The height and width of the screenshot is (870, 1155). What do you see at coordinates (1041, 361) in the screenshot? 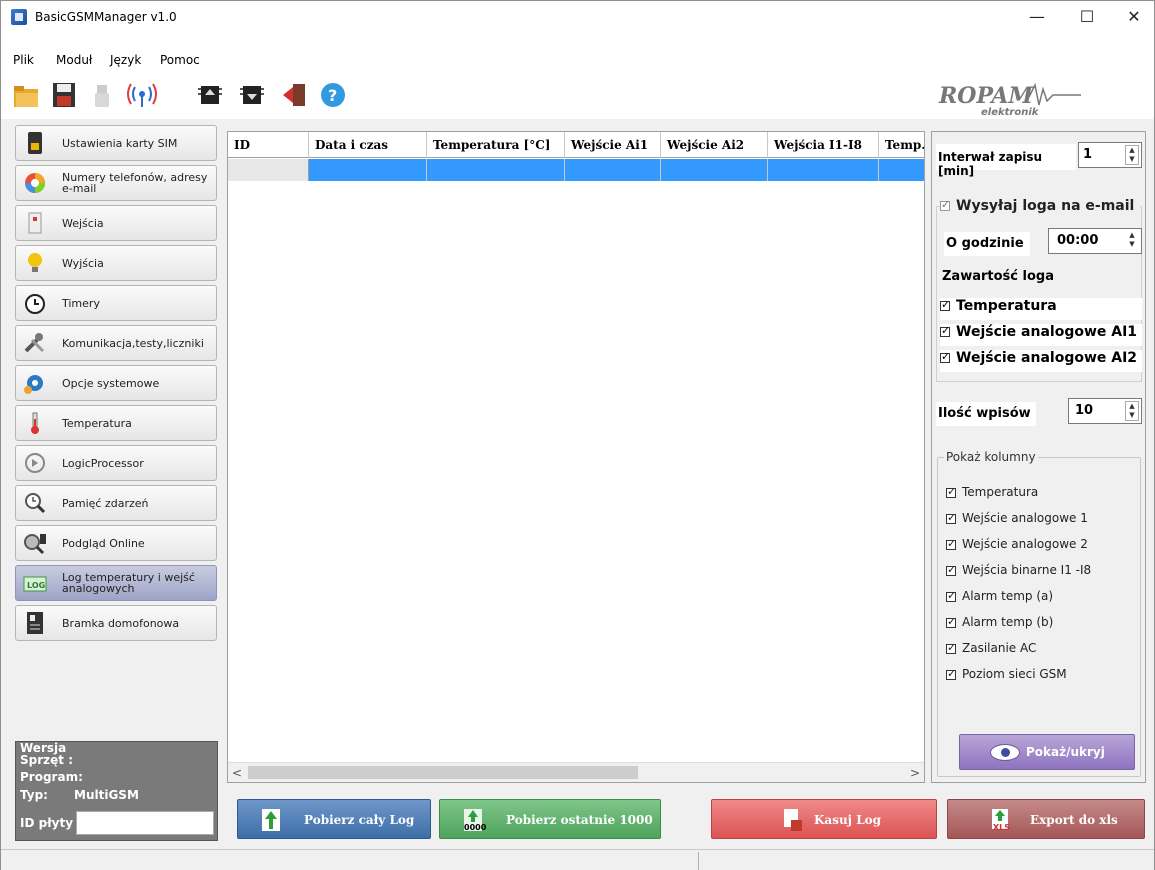
I see `content-ai2-checkbox: Wejście analogowe AI2` at bounding box center [1041, 361].